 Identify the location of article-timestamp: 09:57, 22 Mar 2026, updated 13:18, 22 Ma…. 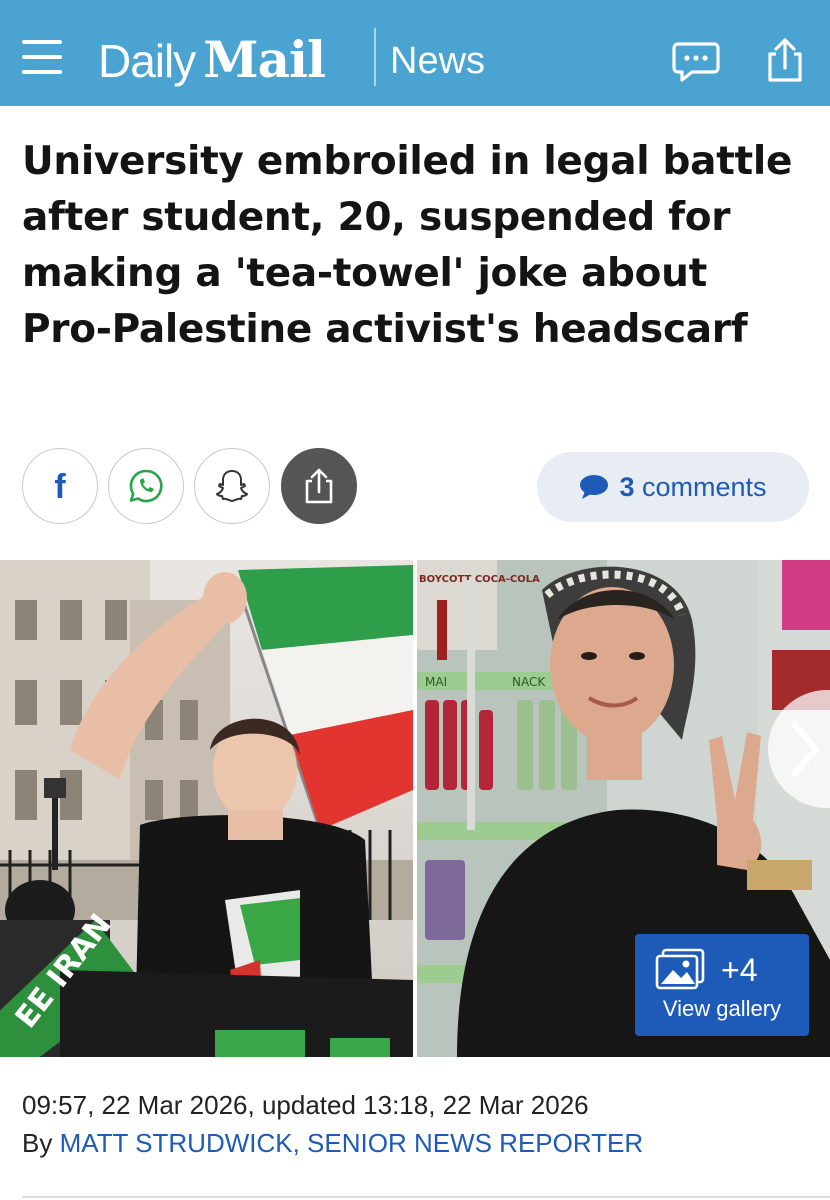
(305, 1105).